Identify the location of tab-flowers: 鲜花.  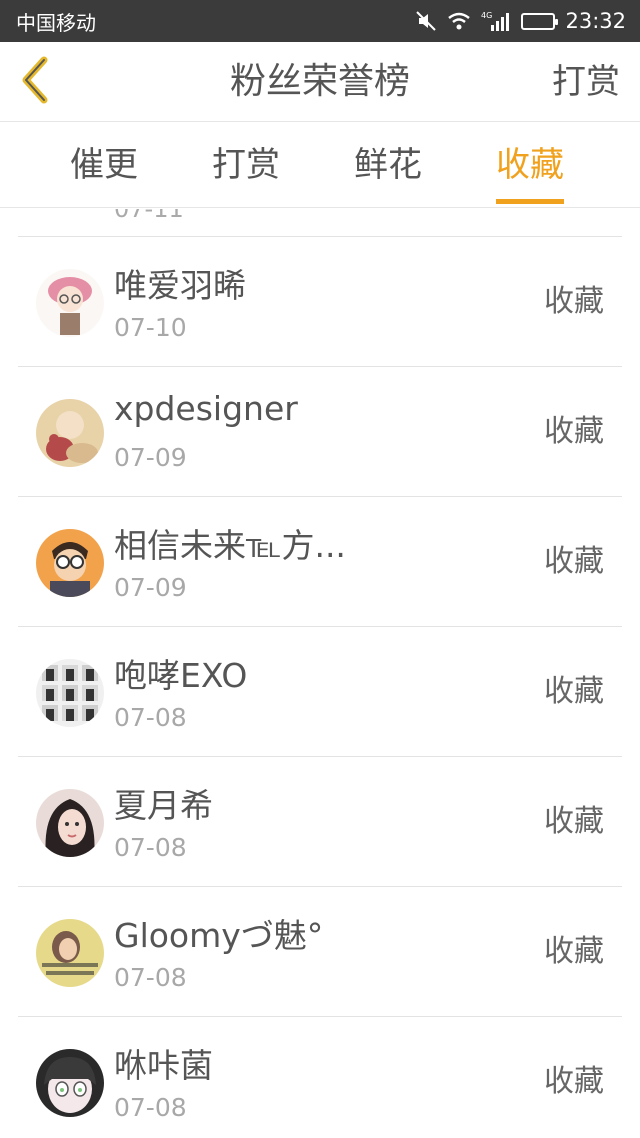
(388, 165).